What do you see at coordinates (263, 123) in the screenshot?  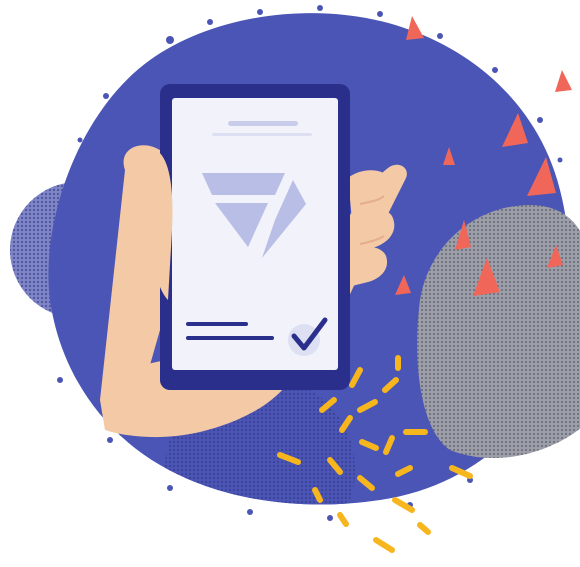 I see `screen-header-line` at bounding box center [263, 123].